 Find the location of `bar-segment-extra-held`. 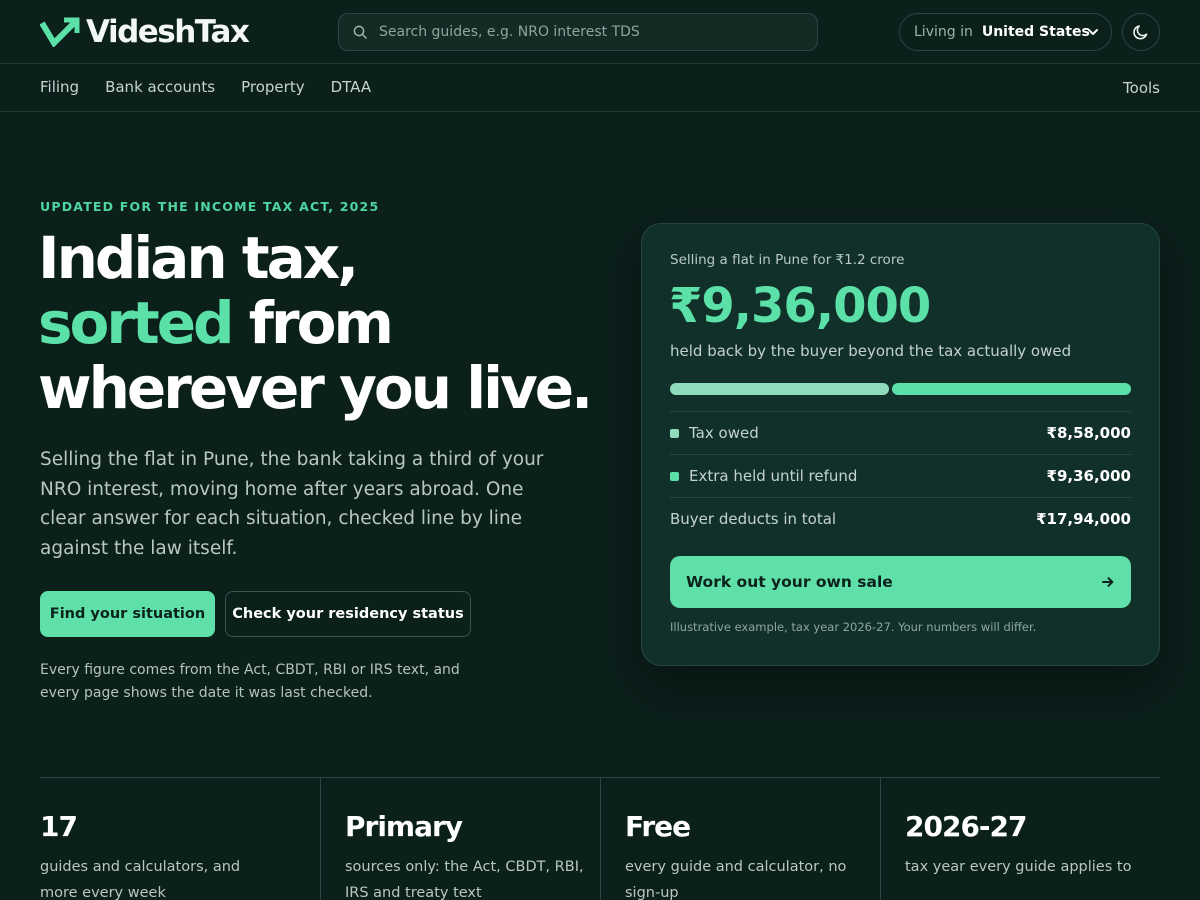

bar-segment-extra-held is located at coordinates (1011, 389).